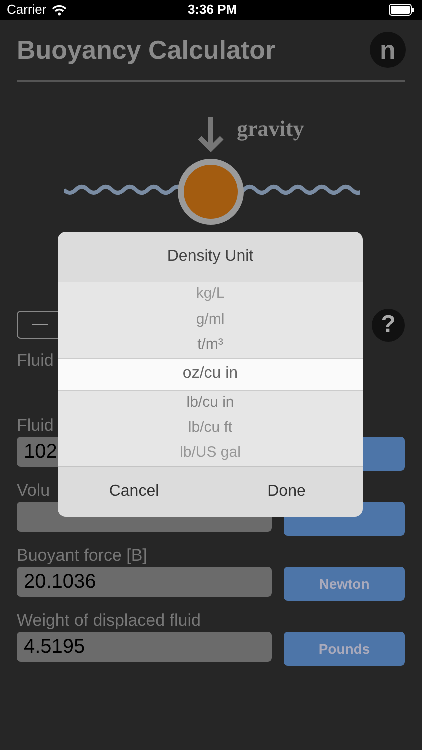  Describe the element at coordinates (211, 134) in the screenshot. I see `down-arrow-icon` at that location.